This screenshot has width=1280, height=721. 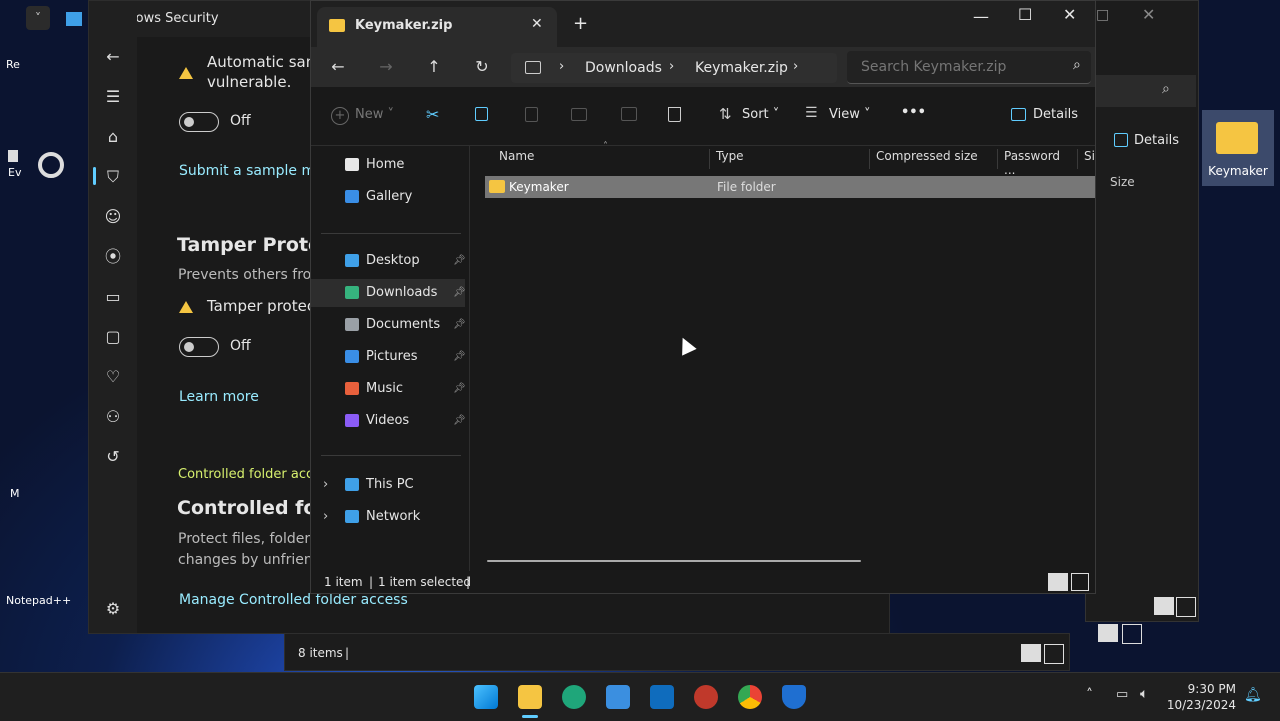 I want to click on forward-arrow-icon: →, so click(x=386, y=67).